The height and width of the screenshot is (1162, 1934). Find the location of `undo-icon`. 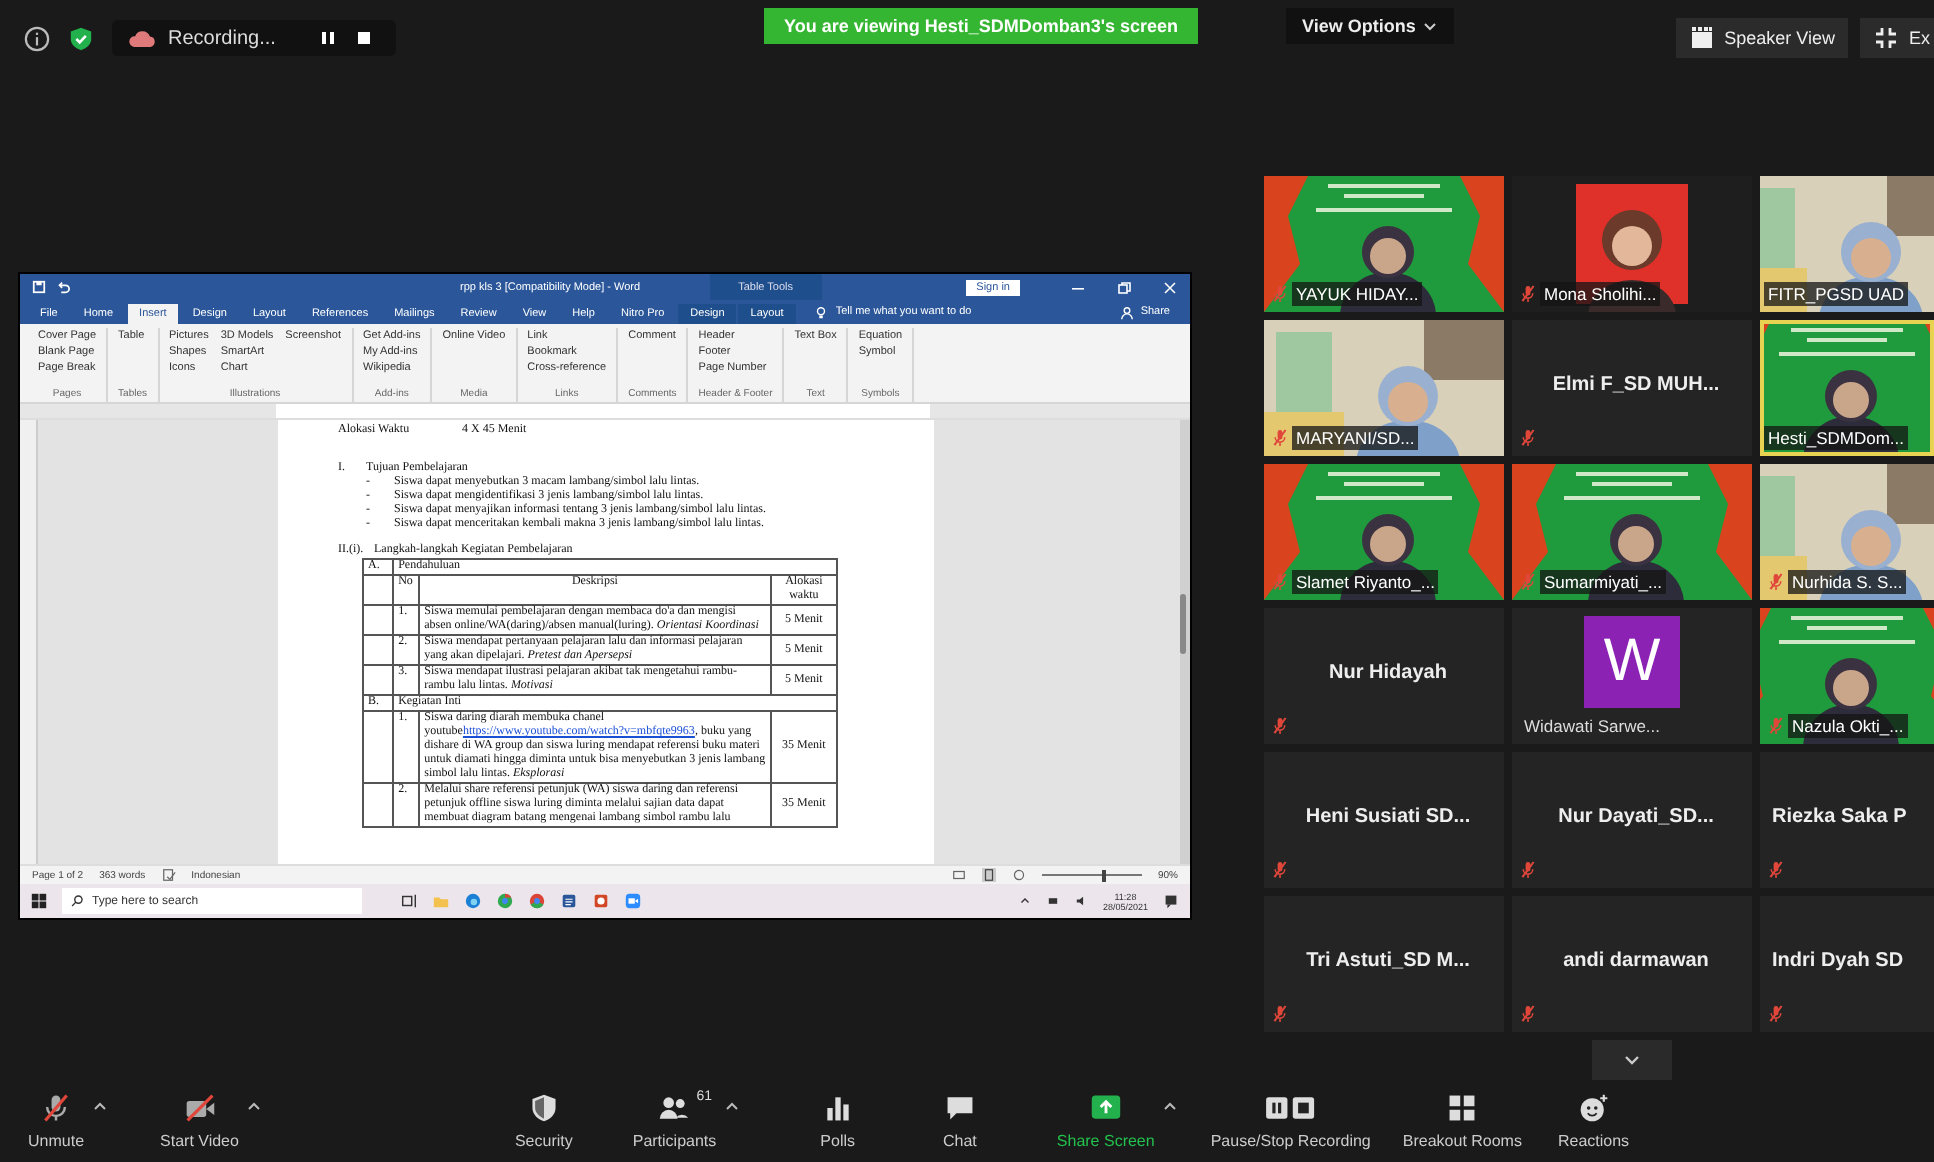

undo-icon is located at coordinates (63, 287).